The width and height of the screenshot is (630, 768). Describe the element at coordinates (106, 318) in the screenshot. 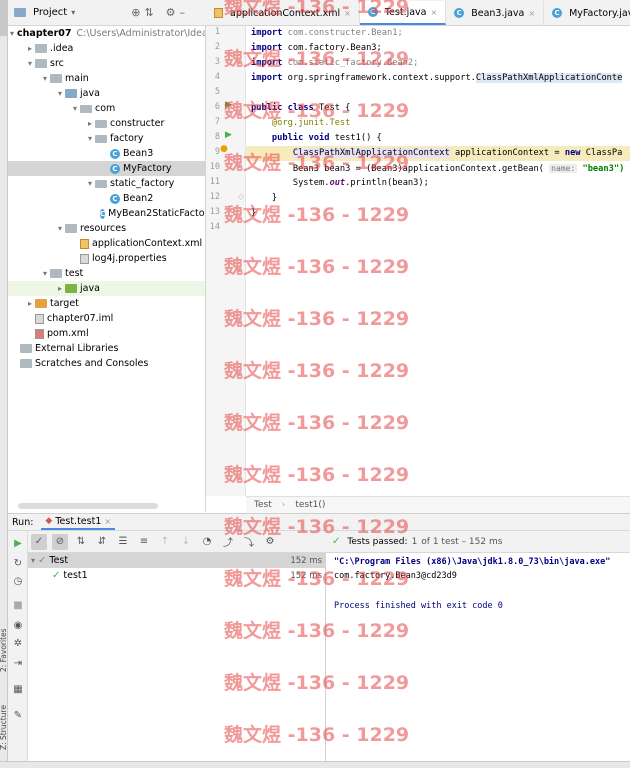

I see `tree-item-chapter07-iml: chapter07.iml` at that location.